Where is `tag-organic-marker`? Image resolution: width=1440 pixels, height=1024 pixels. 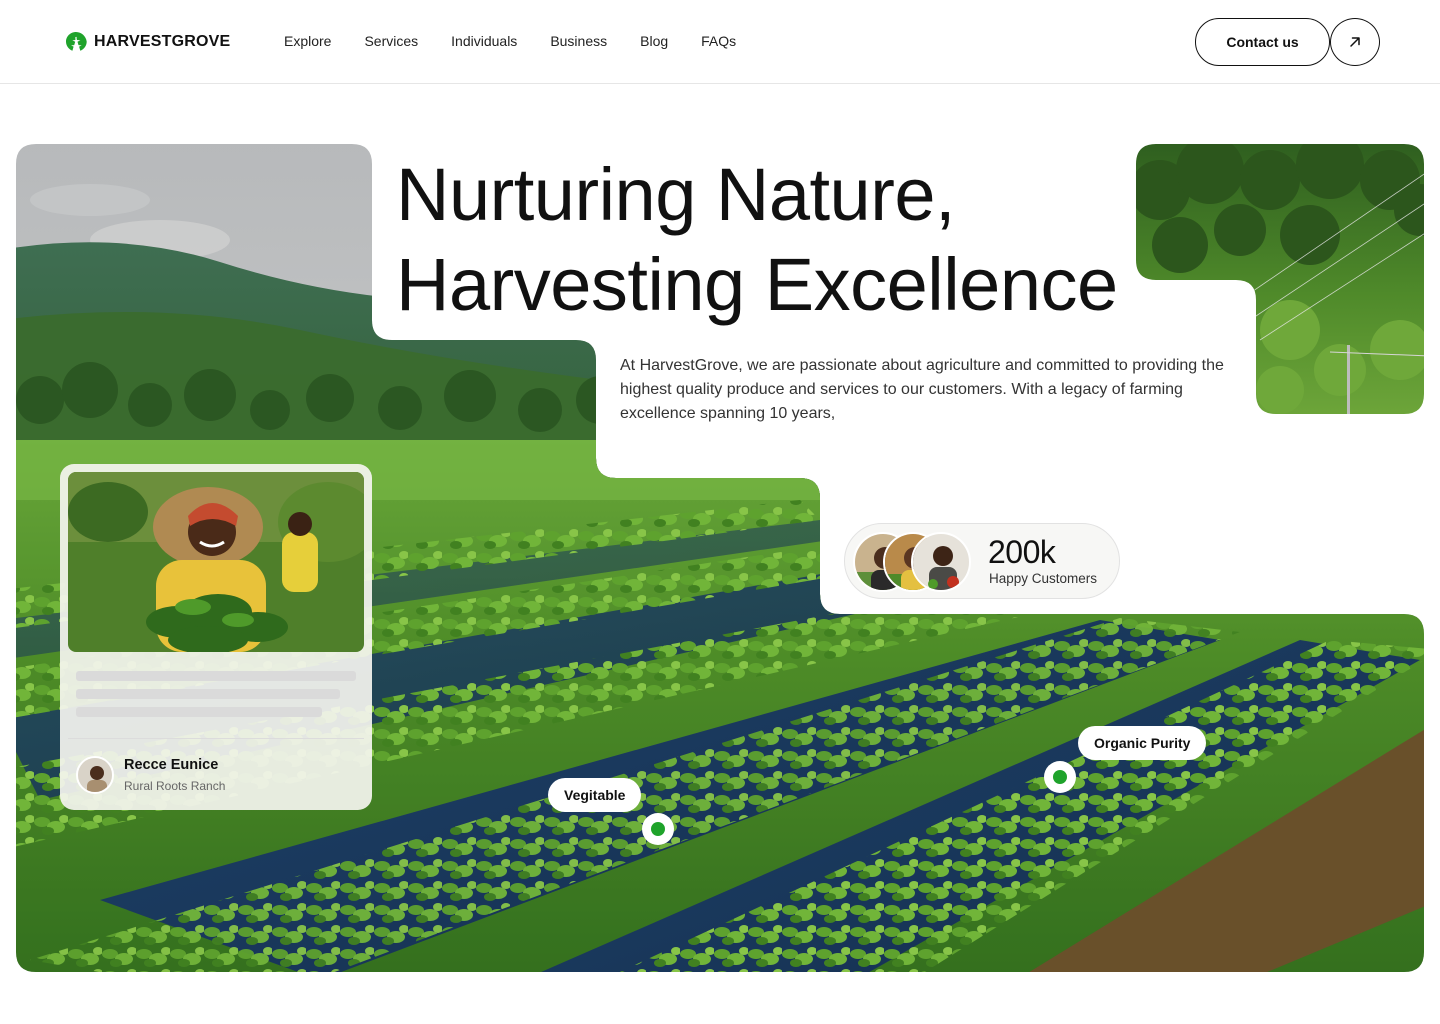
tag-organic-marker is located at coordinates (1060, 777).